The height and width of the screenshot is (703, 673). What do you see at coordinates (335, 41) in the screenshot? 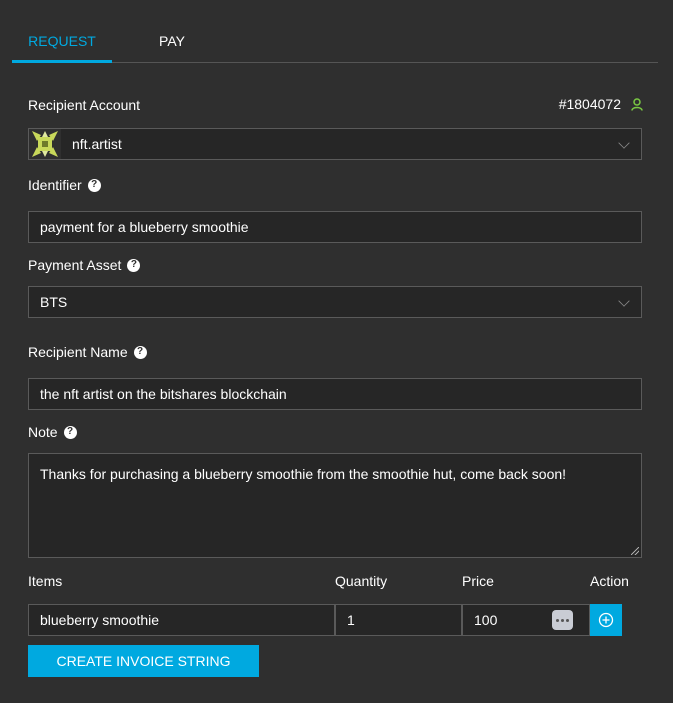
I see `tab-bar: REQUEST PAY` at bounding box center [335, 41].